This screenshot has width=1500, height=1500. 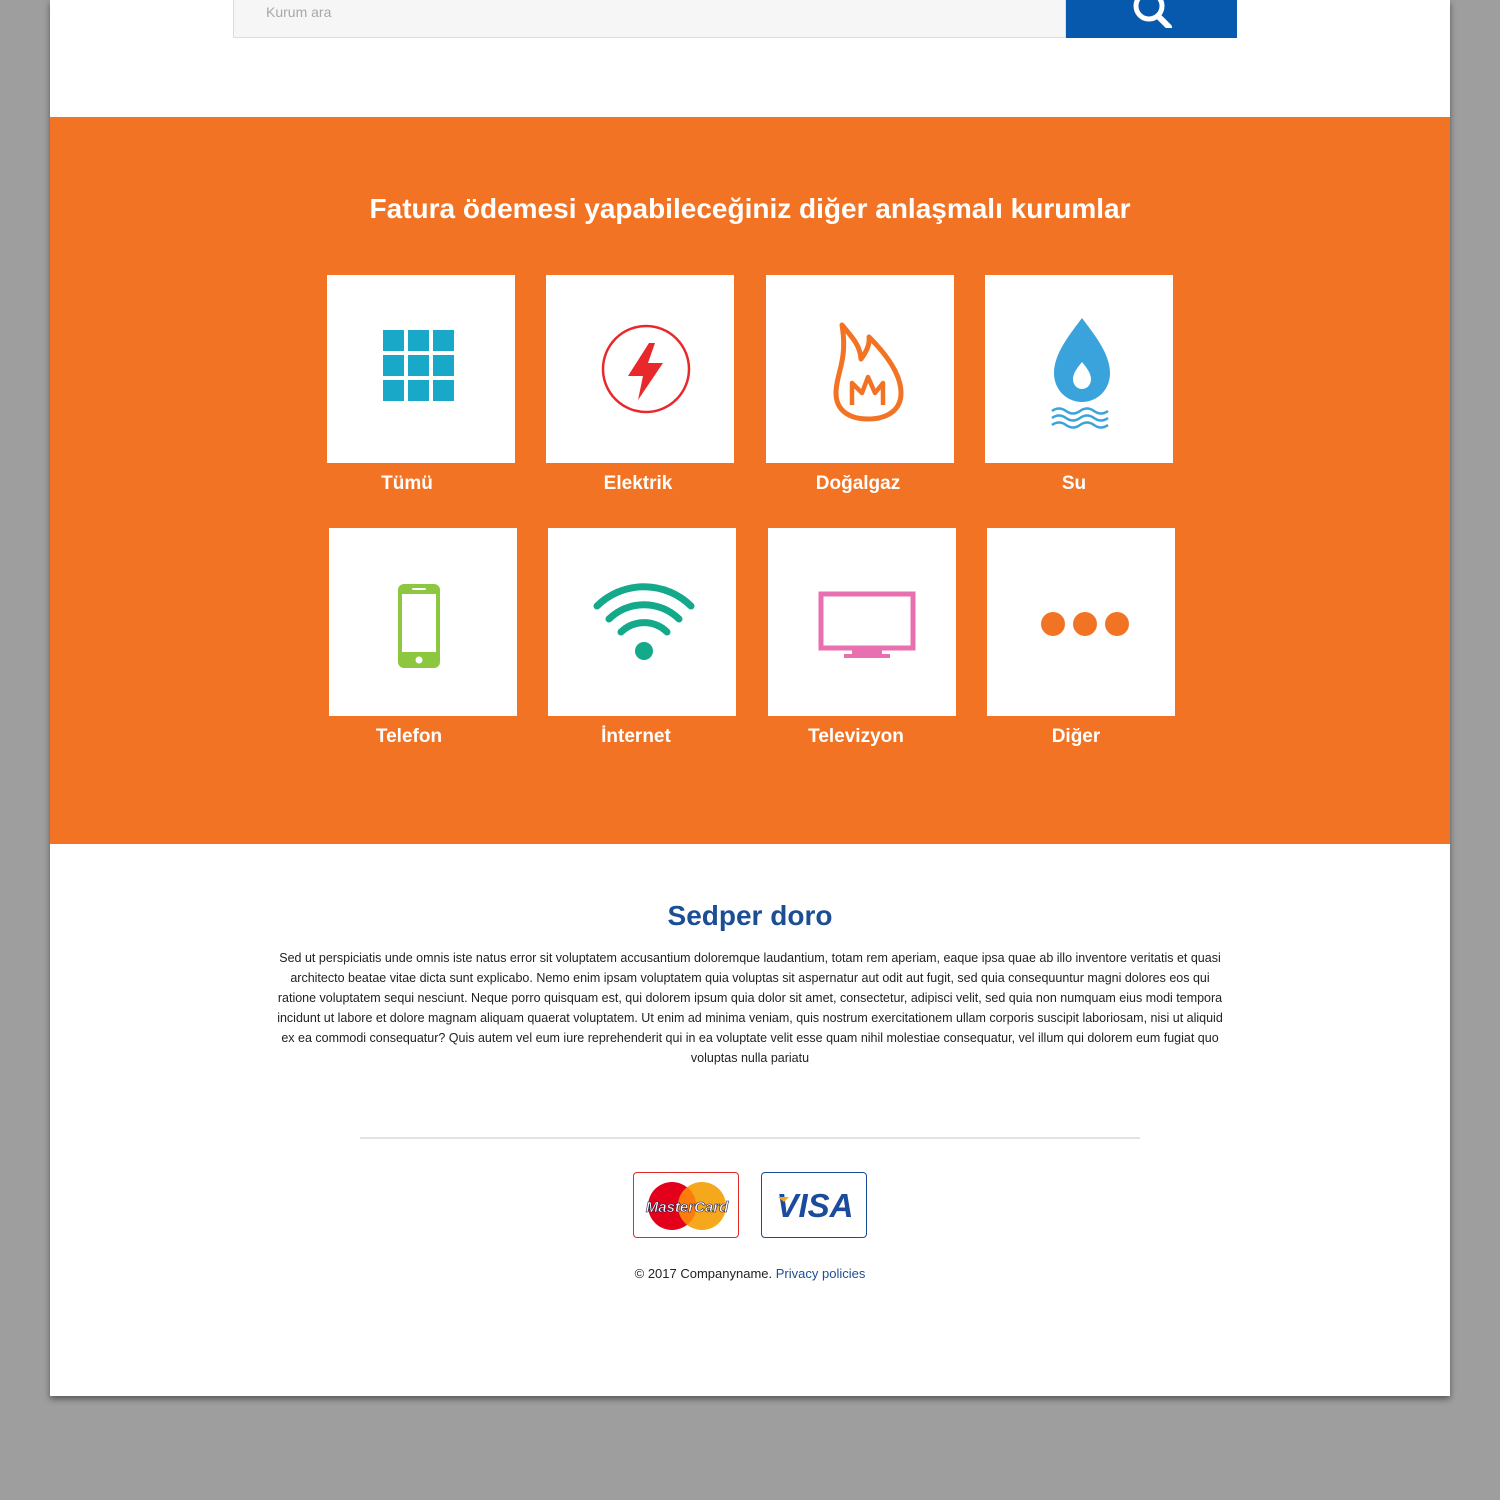 I want to click on category-label: Doğalgaz, so click(x=858, y=483).